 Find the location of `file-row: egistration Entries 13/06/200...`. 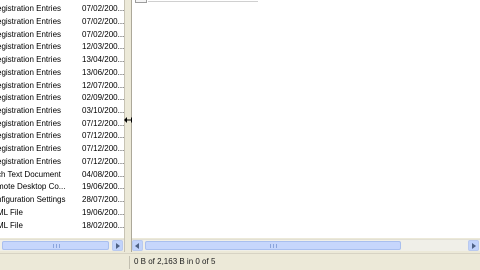

file-row: egistration Entries 13/06/200... is located at coordinates (62, 73).